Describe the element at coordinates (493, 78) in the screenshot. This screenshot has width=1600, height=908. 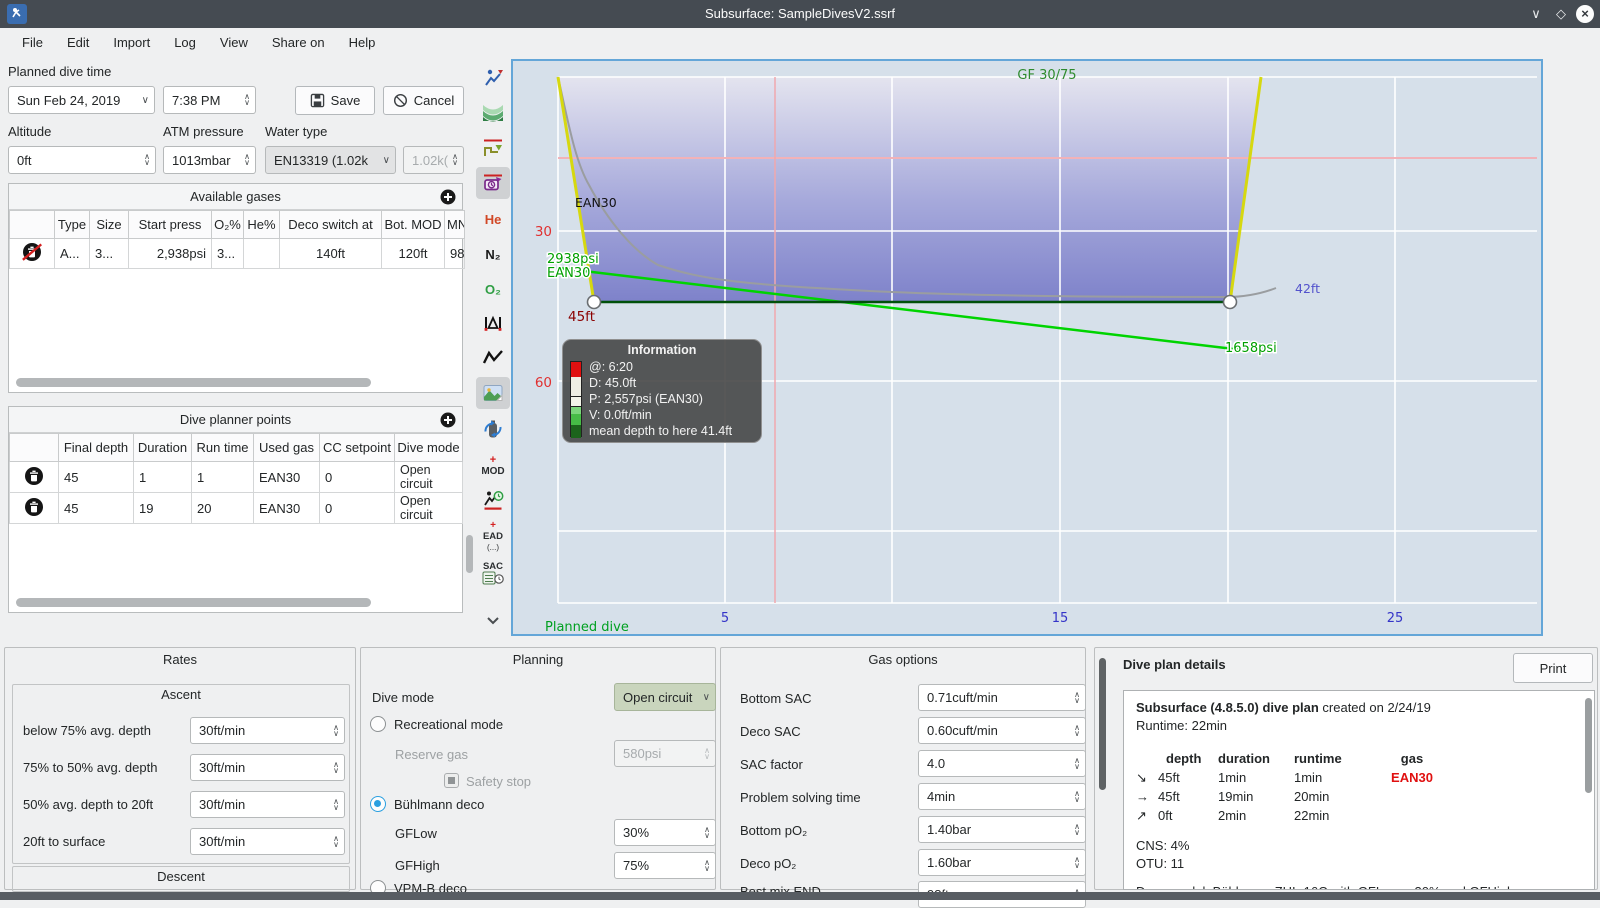
I see `toolbar-ascent-rate-button` at that location.